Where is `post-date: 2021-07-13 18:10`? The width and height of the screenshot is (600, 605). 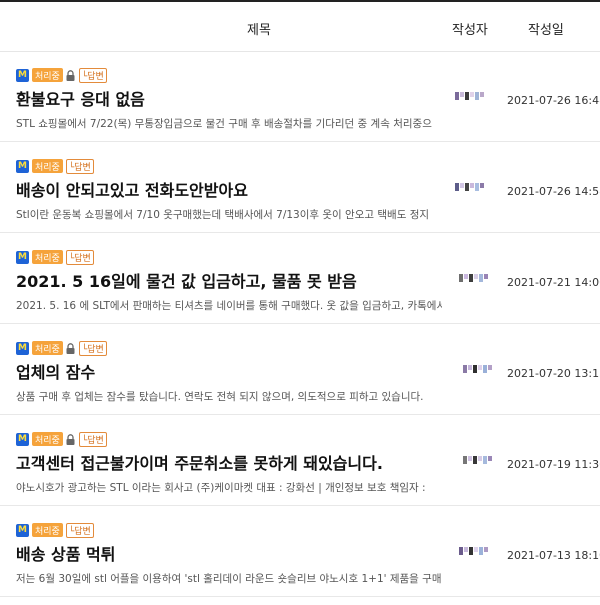
post-date: 2021-07-13 18:10 is located at coordinates (553, 555).